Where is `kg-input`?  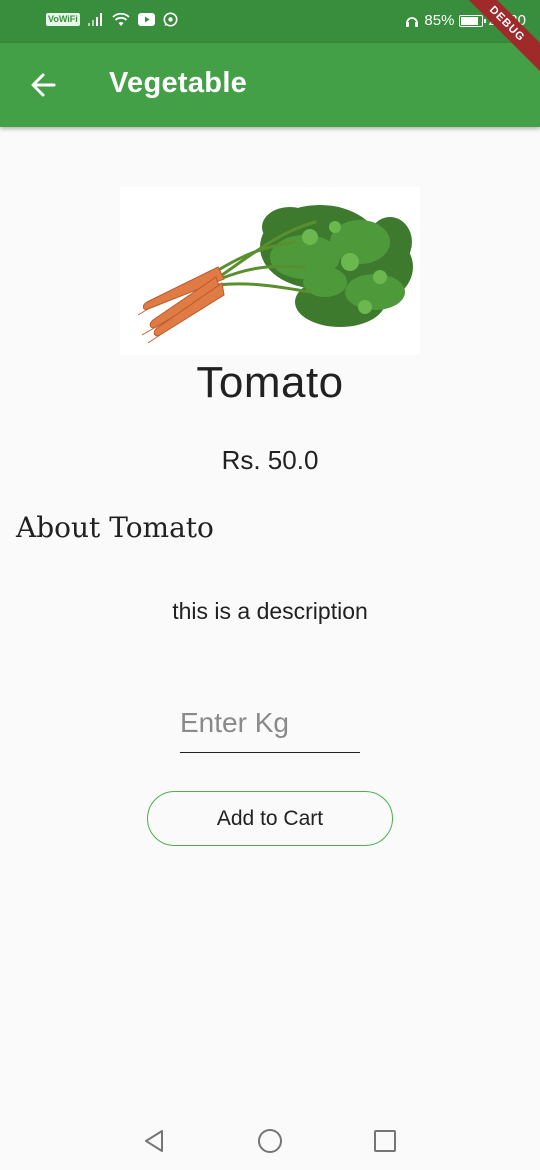
kg-input is located at coordinates (270, 723).